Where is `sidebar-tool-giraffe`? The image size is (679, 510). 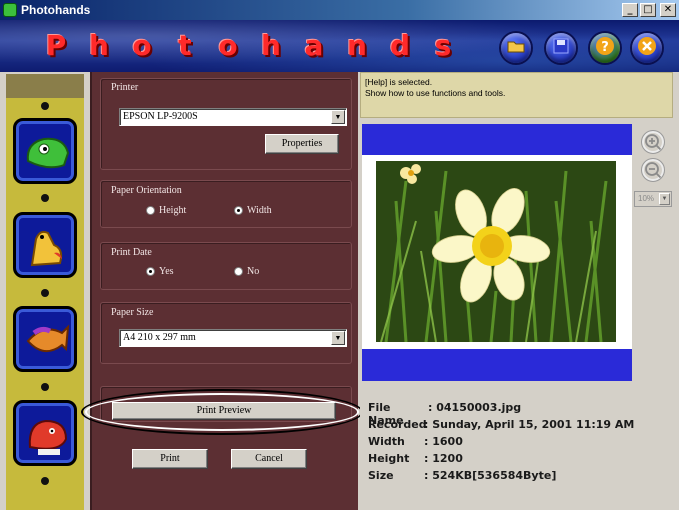 sidebar-tool-giraffe is located at coordinates (45, 245).